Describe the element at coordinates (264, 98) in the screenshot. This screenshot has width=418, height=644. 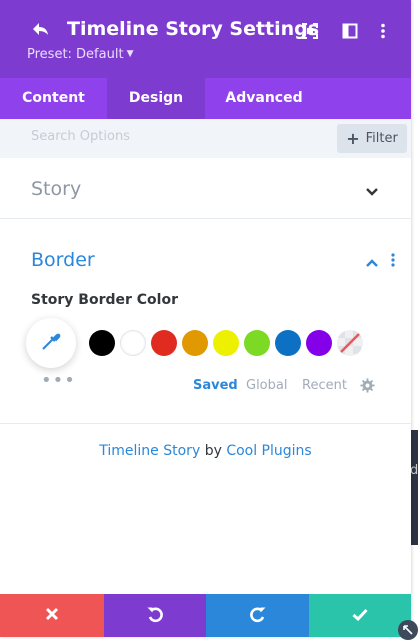
I see `tab-advanced: Advanced` at that location.